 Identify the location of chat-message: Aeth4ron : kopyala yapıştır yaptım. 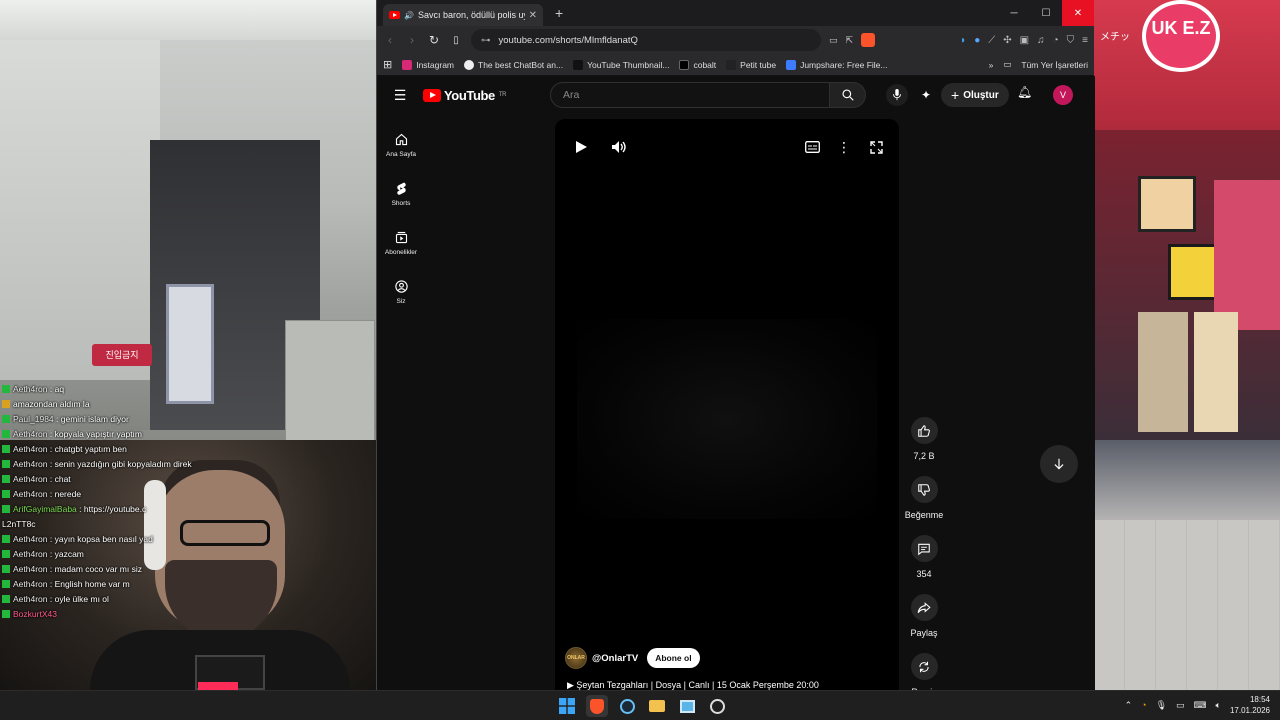
(188, 434).